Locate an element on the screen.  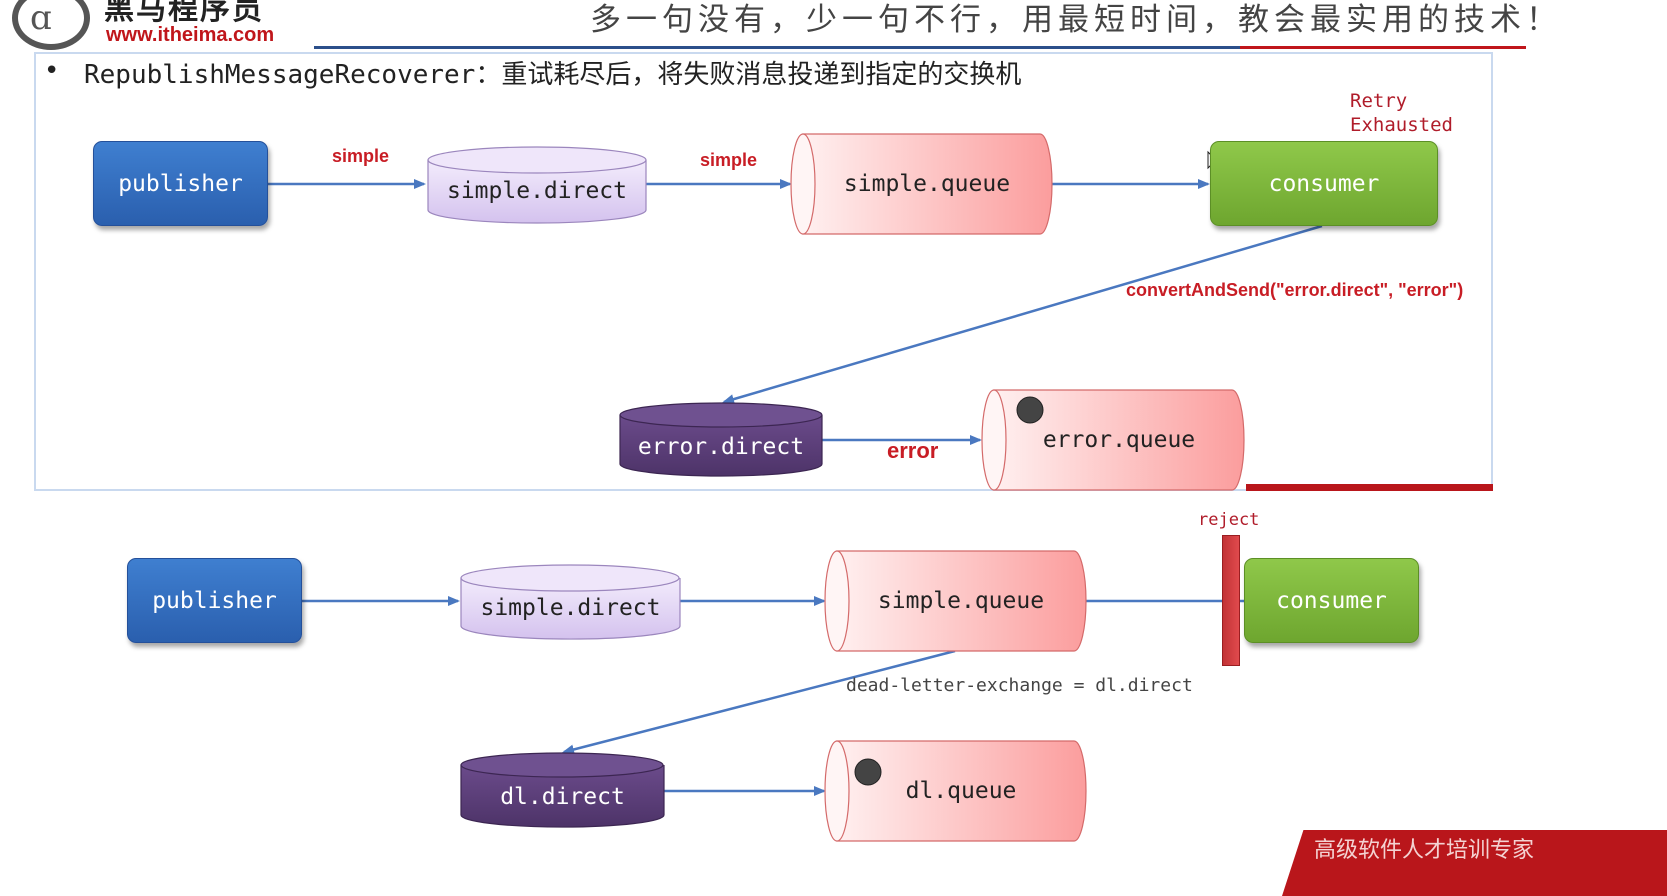
top-queue-label: simple.queue is located at coordinates (927, 184).